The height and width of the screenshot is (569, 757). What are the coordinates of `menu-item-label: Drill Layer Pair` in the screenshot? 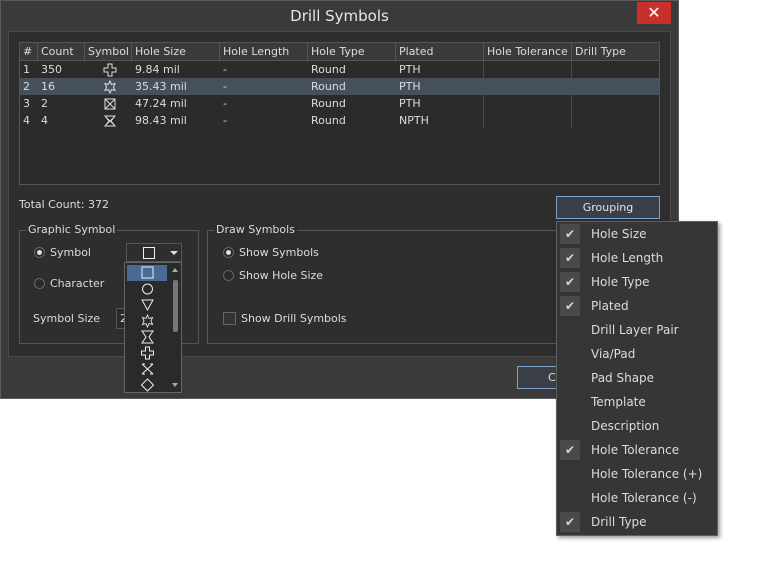 It's located at (635, 330).